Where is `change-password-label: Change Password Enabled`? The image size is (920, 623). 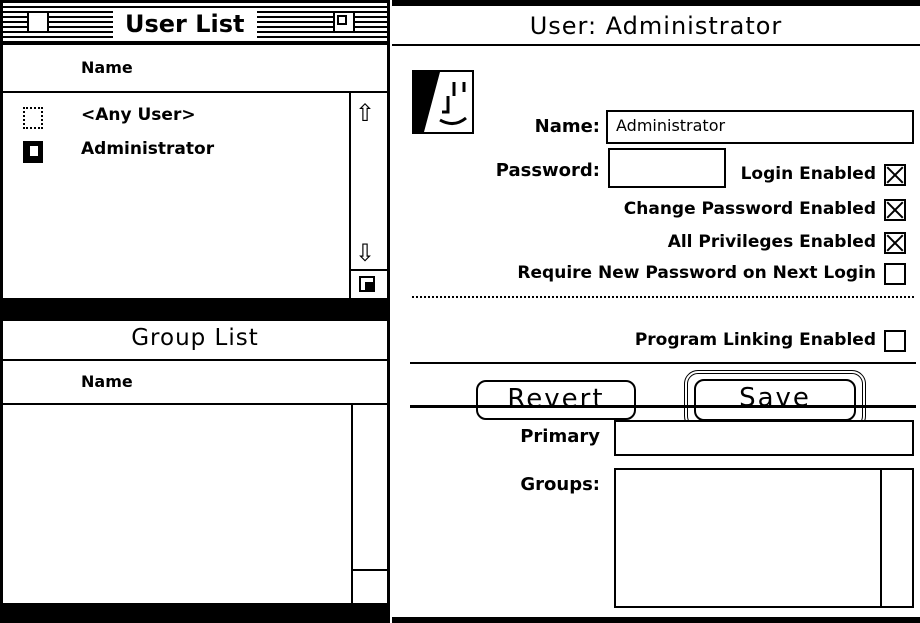
change-password-label: Change Password Enabled is located at coordinates (749, 209).